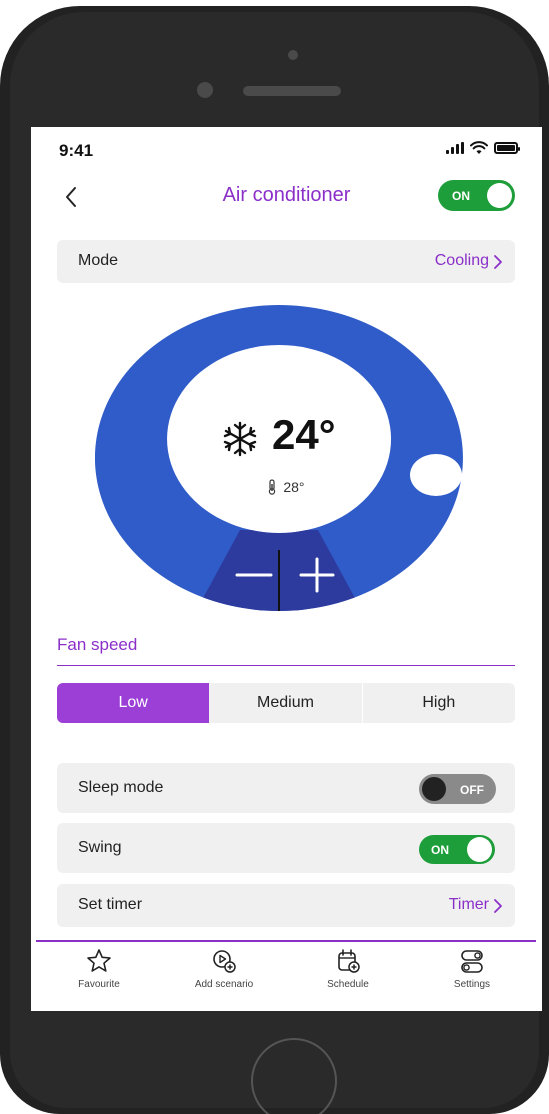  I want to click on swing-row: Swing ON, so click(286, 848).